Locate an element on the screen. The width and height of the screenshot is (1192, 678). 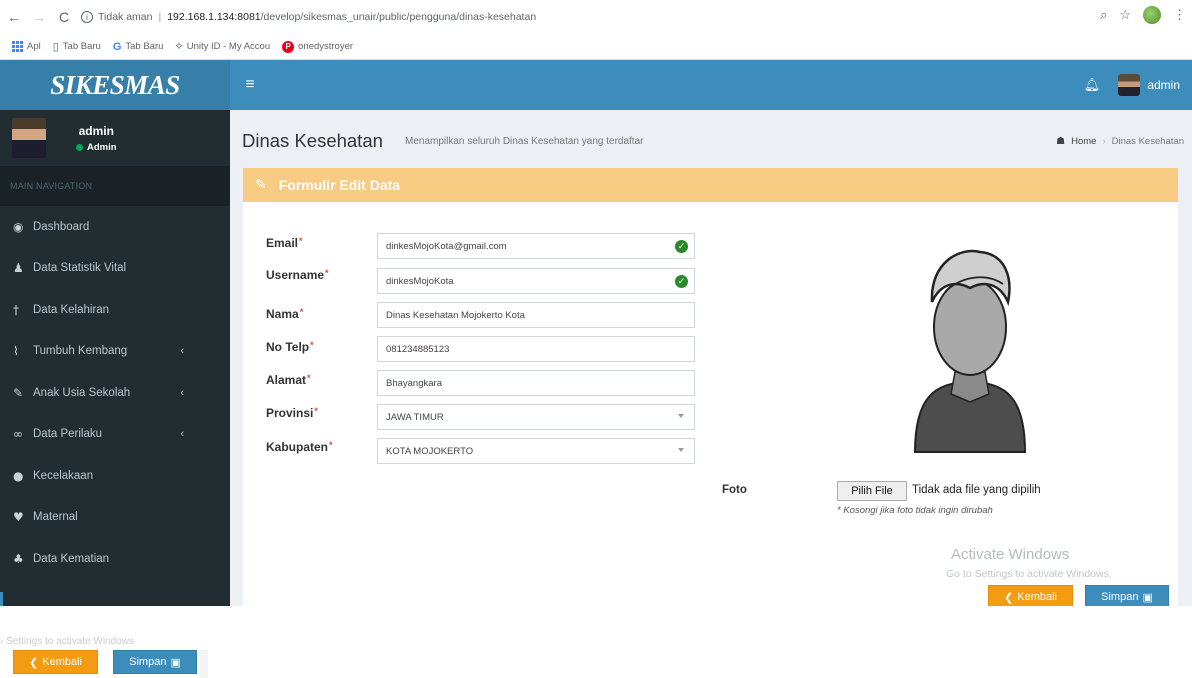
field-value: Bhayangkara is located at coordinates (414, 383).